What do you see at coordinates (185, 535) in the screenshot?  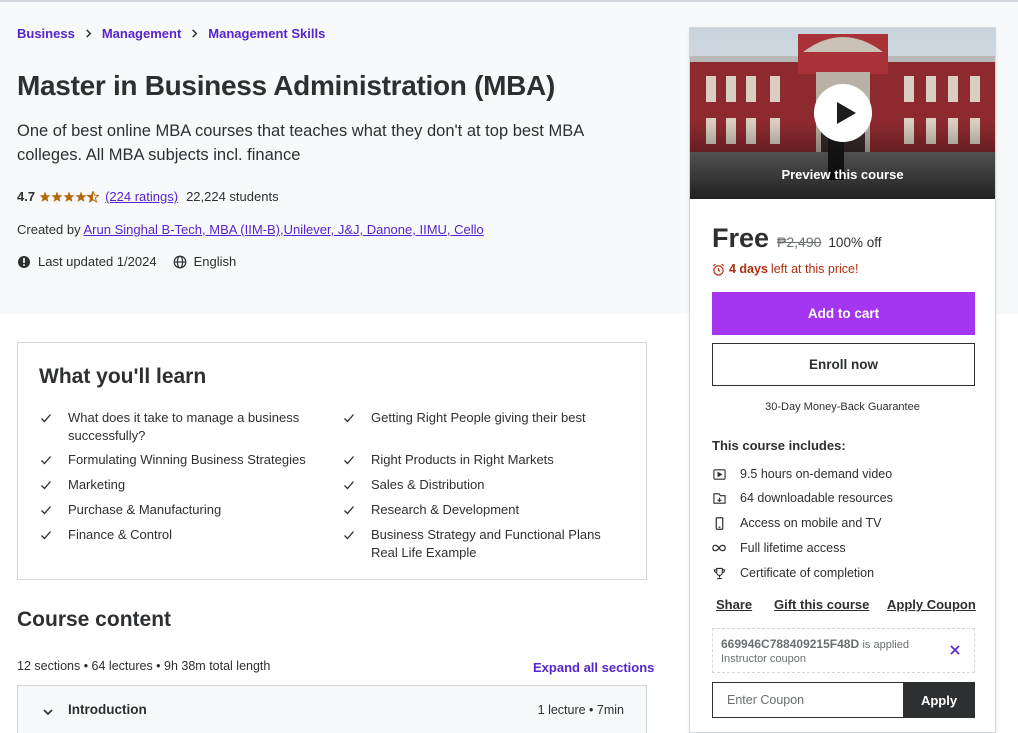 I see `learn-item: Finance & Control` at bounding box center [185, 535].